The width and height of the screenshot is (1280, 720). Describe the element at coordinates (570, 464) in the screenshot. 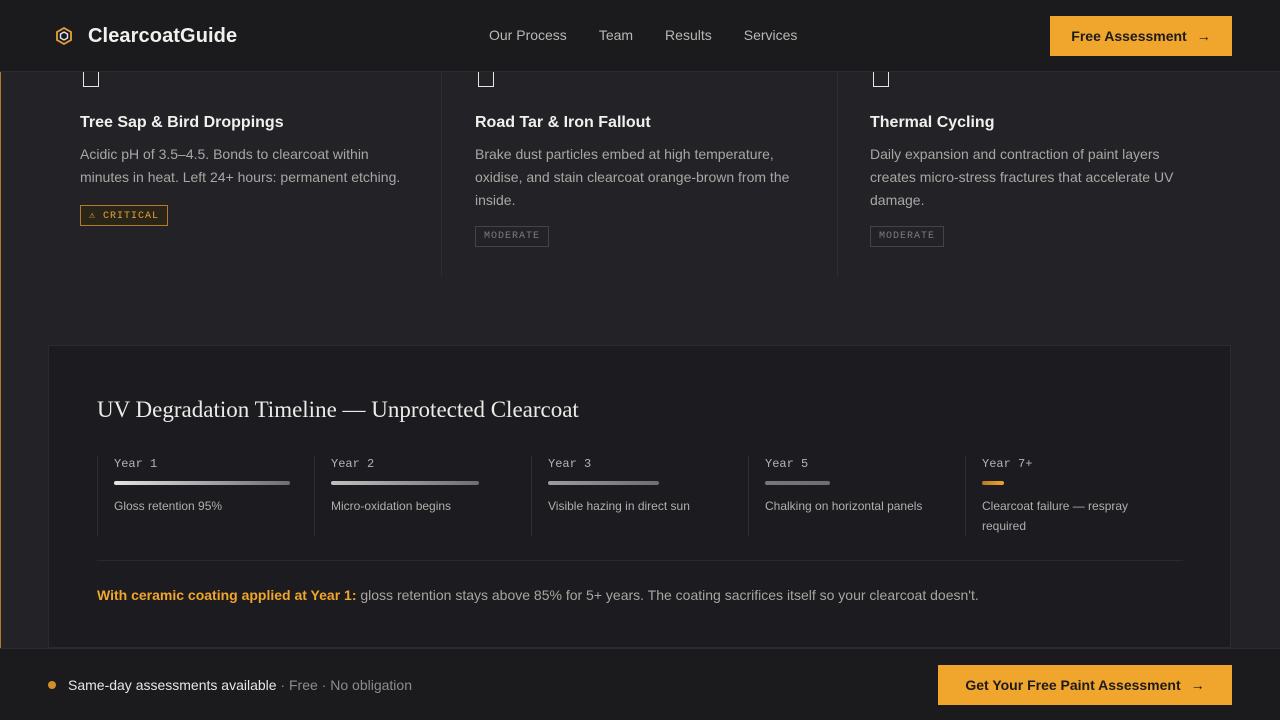

I see `timeline-year: Year 3` at that location.